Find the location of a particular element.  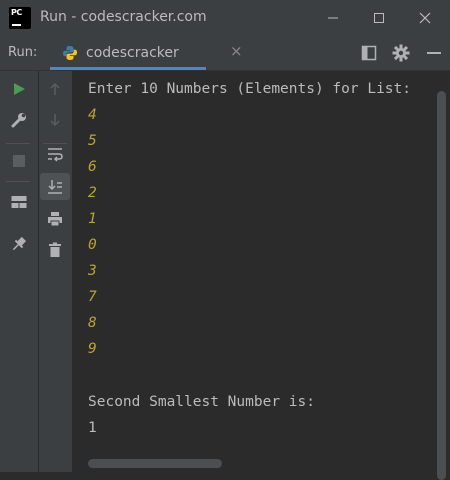

list-item: 3 is located at coordinates (92, 271).